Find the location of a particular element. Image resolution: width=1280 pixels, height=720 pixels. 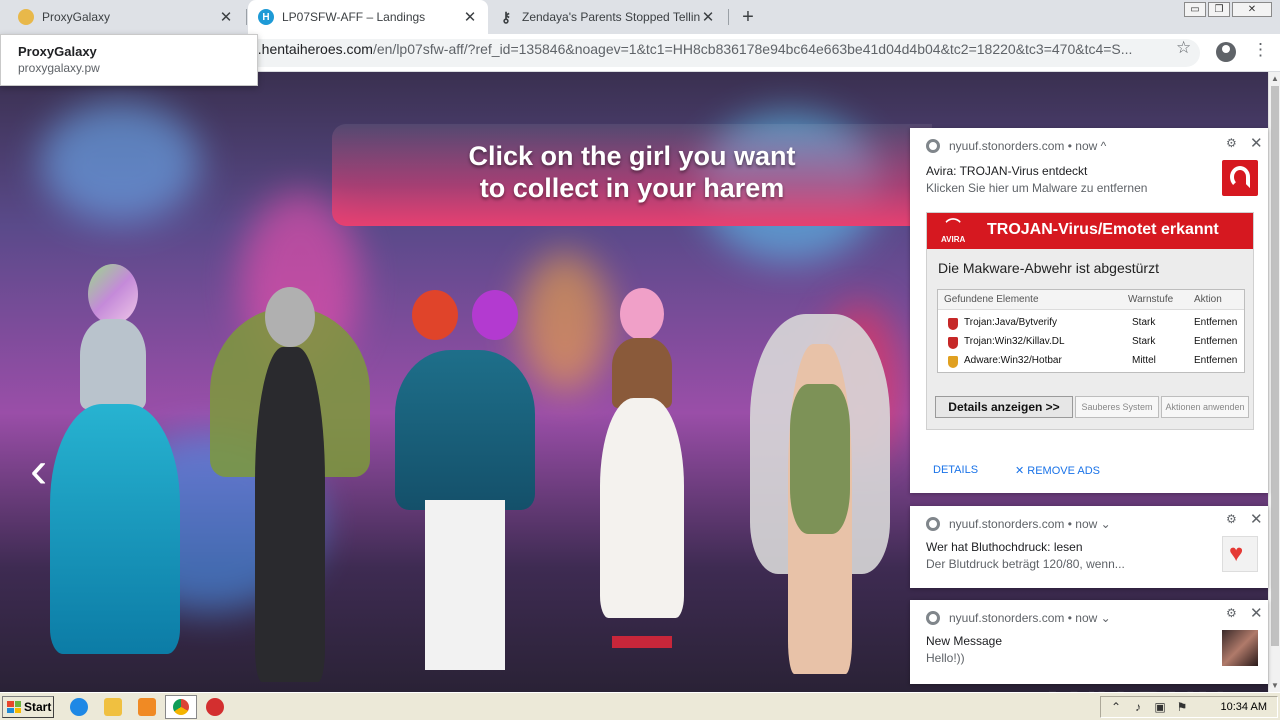

avira-heading: TROJAN-Virus/Emotet erkannt is located at coordinates (1103, 229).